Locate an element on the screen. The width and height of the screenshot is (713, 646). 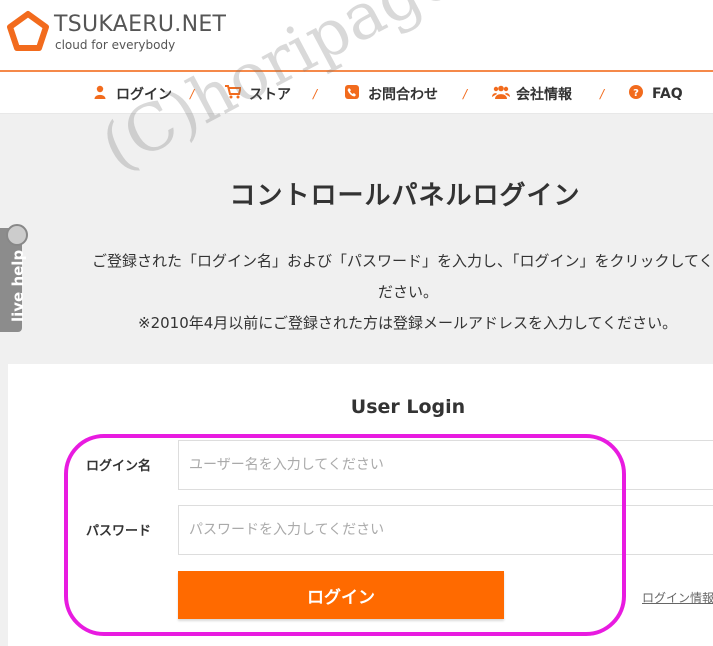
description-line: ださい。 is located at coordinates (408, 292).